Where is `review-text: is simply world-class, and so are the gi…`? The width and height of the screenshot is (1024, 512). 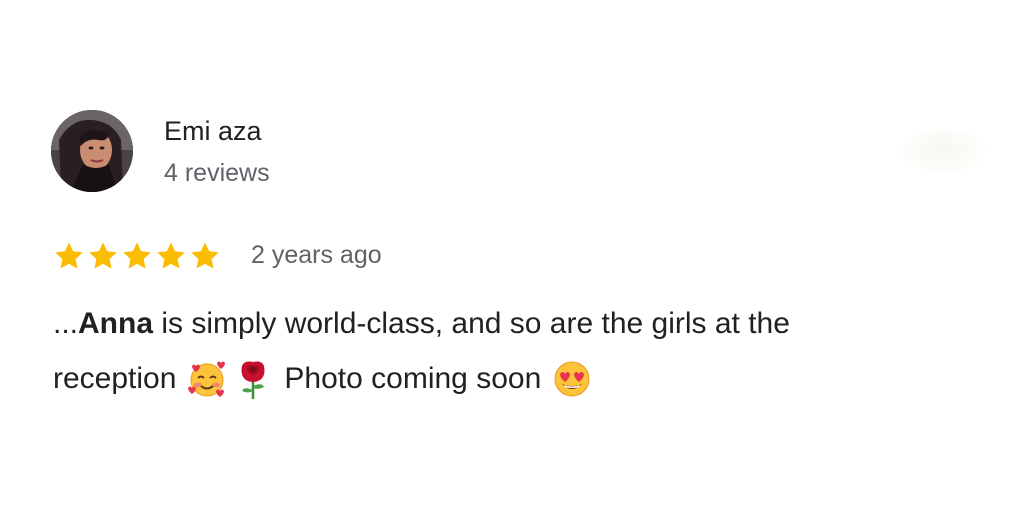 review-text: is simply world-class, and so are the gi… is located at coordinates (471, 323).